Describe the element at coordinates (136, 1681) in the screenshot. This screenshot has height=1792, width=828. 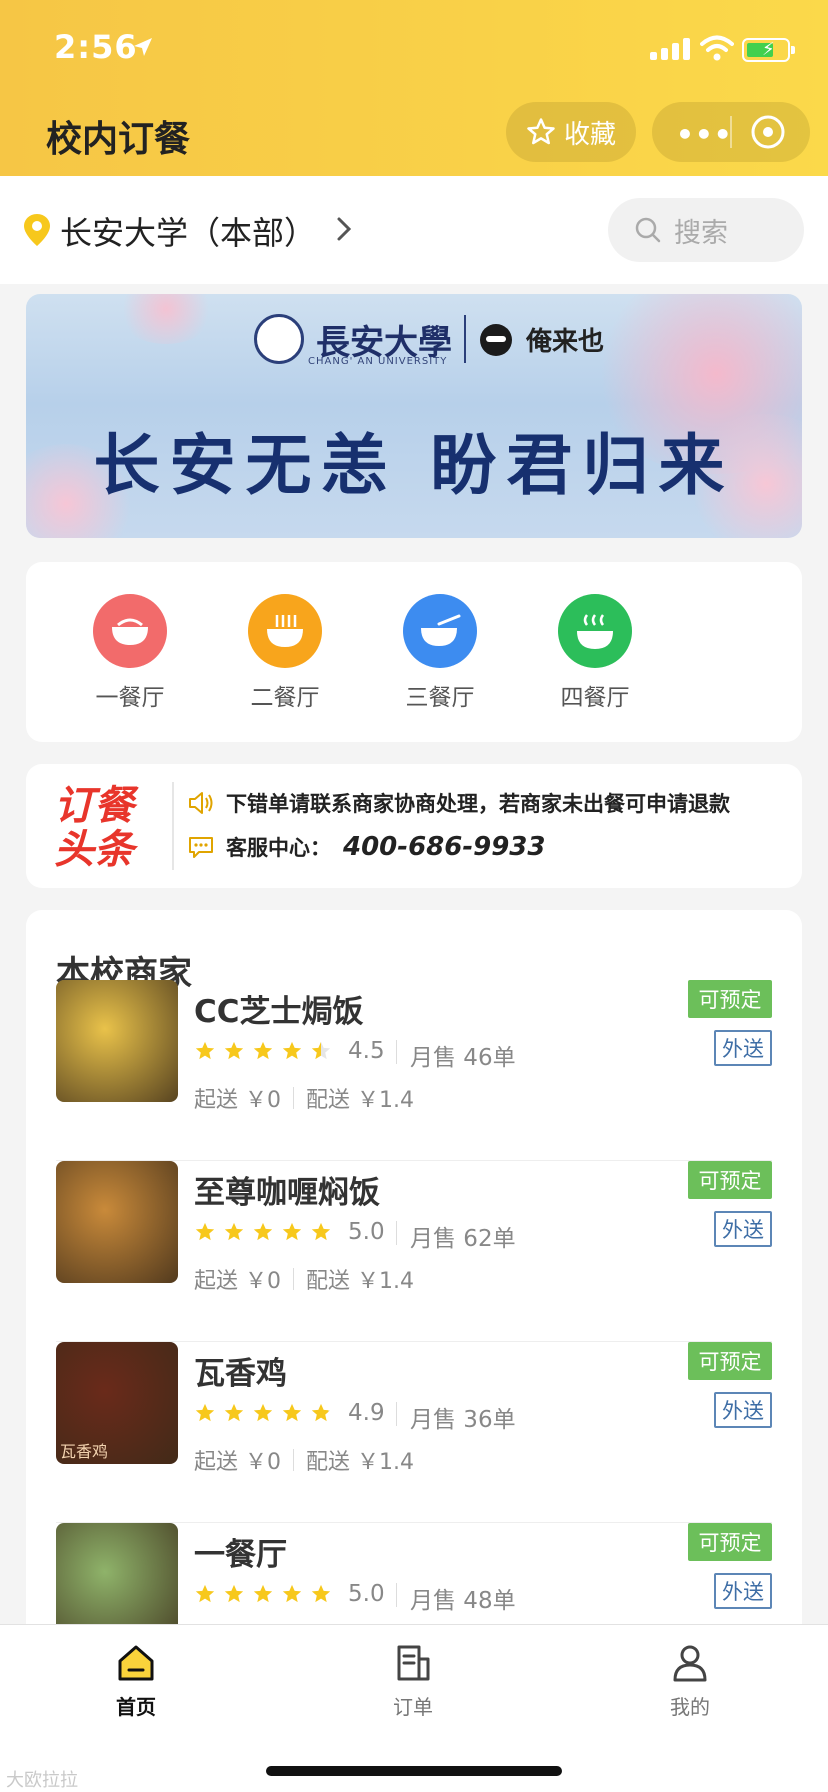
I see `tab-home: 首页` at that location.